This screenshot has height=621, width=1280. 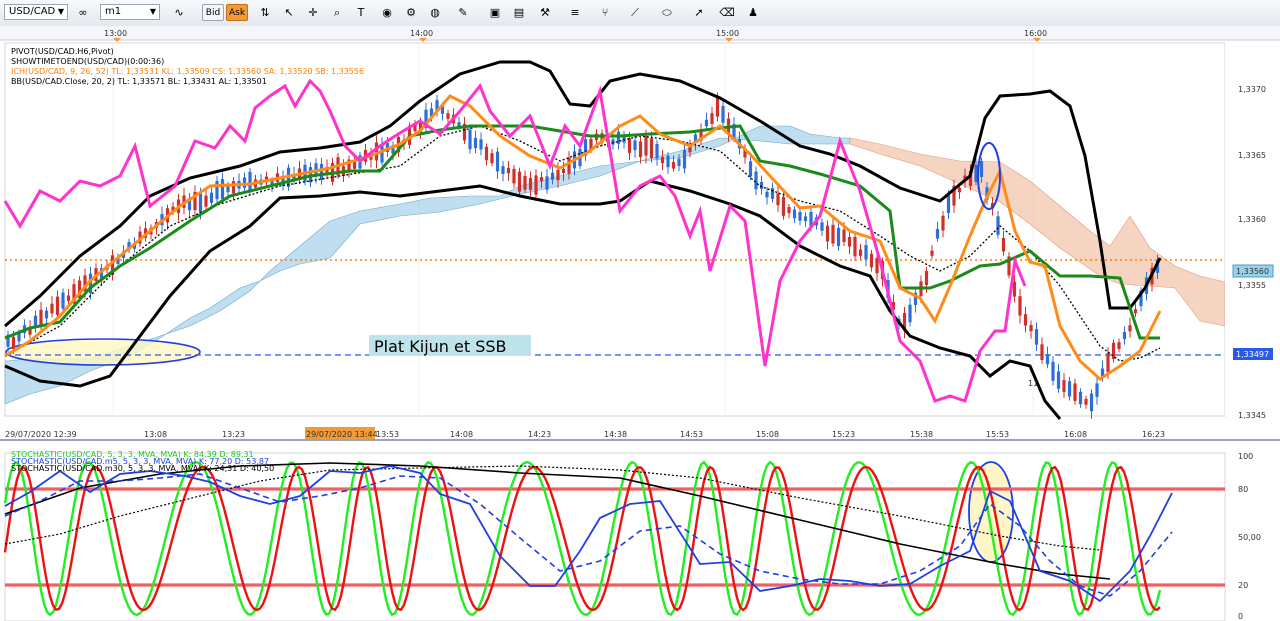 What do you see at coordinates (237, 12) in the screenshot?
I see `ask-button: Ask` at bounding box center [237, 12].